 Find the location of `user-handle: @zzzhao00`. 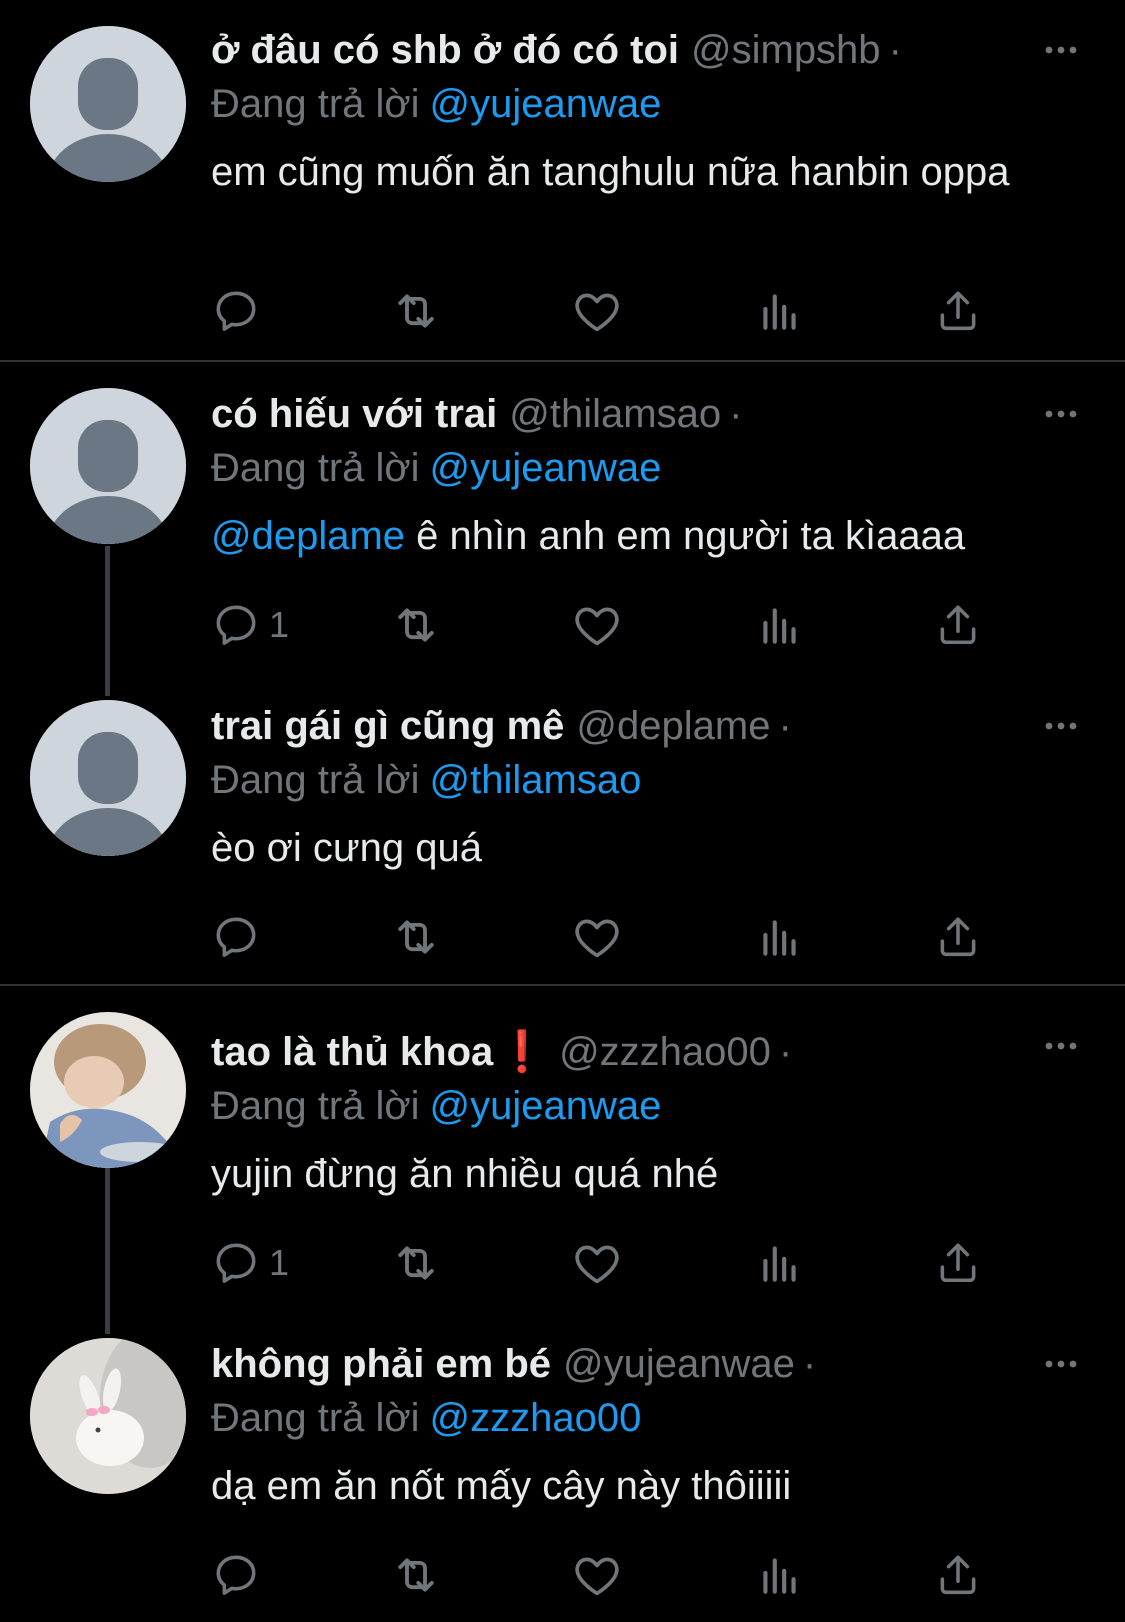

user-handle: @zzzhao00 is located at coordinates (665, 1052).